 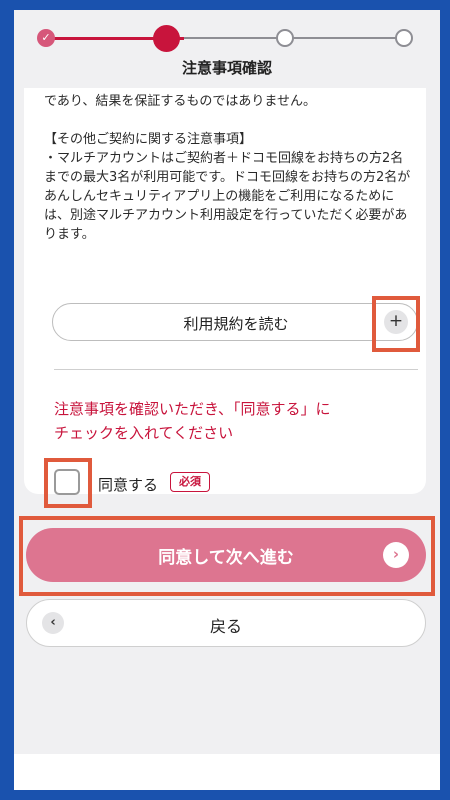 I want to click on agree-label: 同意する, so click(x=128, y=484).